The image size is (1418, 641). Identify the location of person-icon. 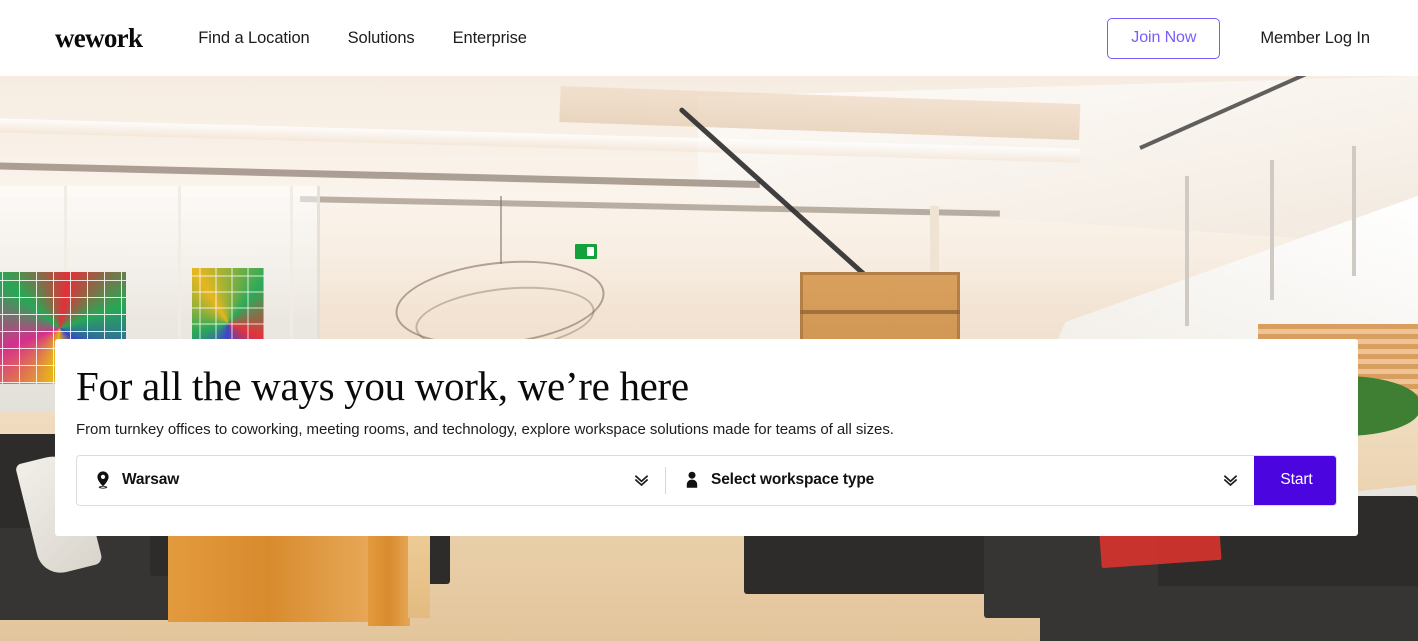
(692, 480).